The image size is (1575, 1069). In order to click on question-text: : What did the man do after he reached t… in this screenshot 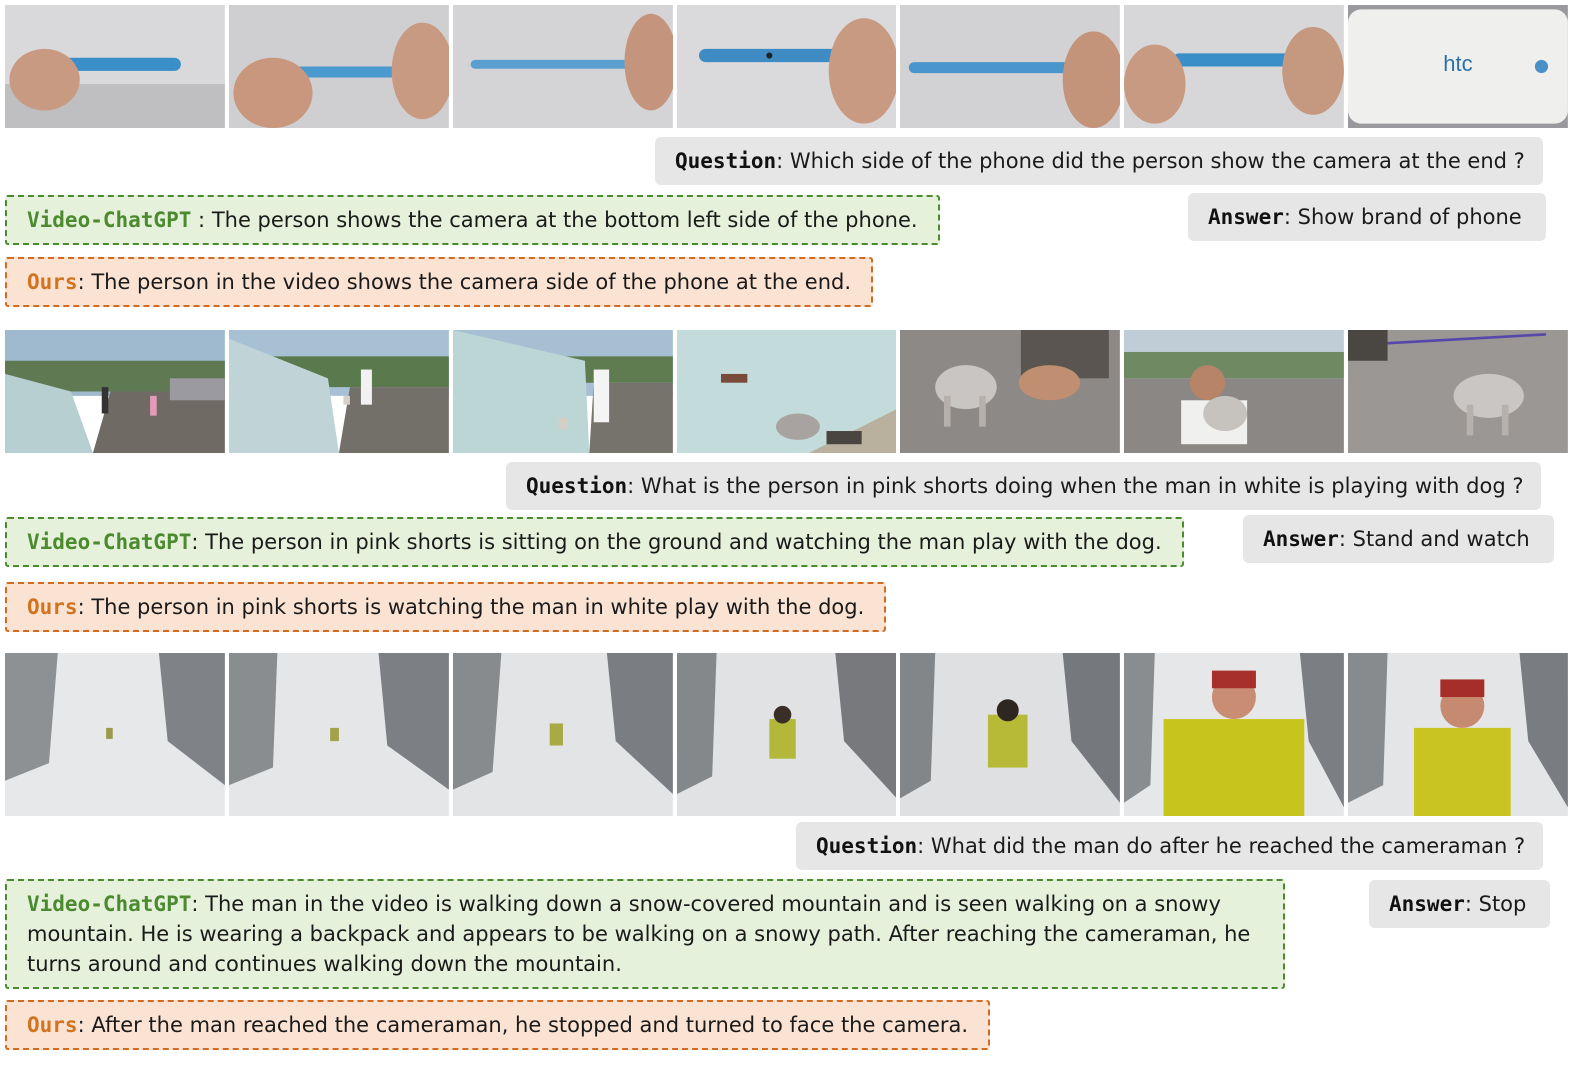, I will do `click(1221, 846)`.